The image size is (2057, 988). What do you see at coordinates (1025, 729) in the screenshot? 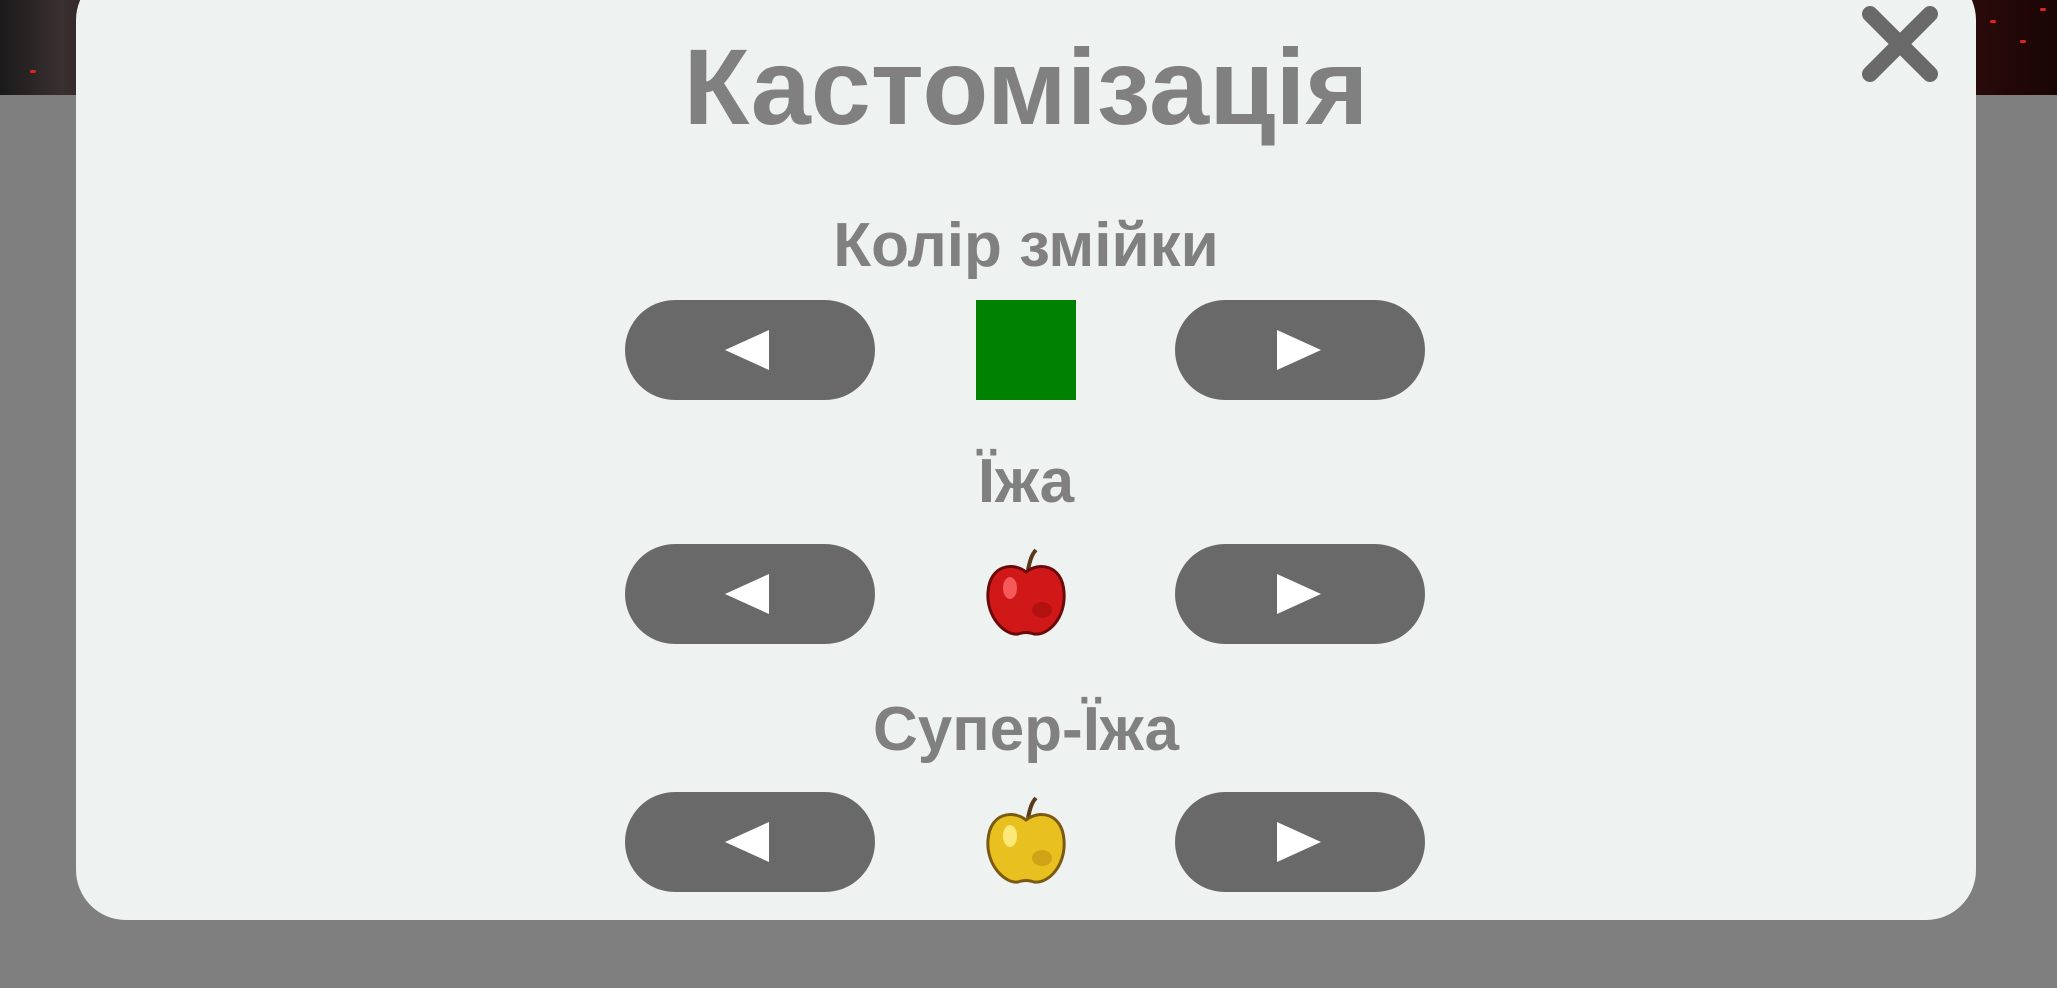
I see `super-food-label: Супер-Їжа` at bounding box center [1025, 729].